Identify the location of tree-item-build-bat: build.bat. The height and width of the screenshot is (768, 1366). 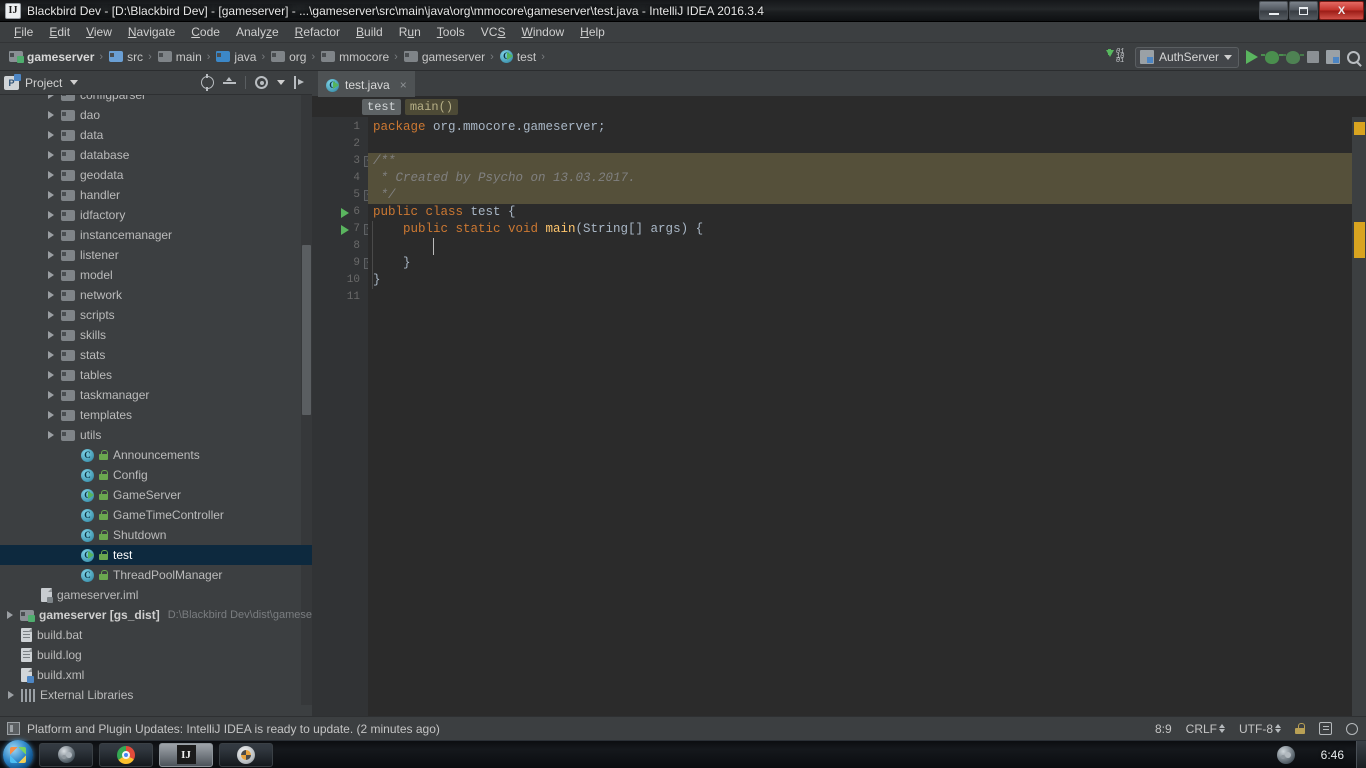
(156, 635).